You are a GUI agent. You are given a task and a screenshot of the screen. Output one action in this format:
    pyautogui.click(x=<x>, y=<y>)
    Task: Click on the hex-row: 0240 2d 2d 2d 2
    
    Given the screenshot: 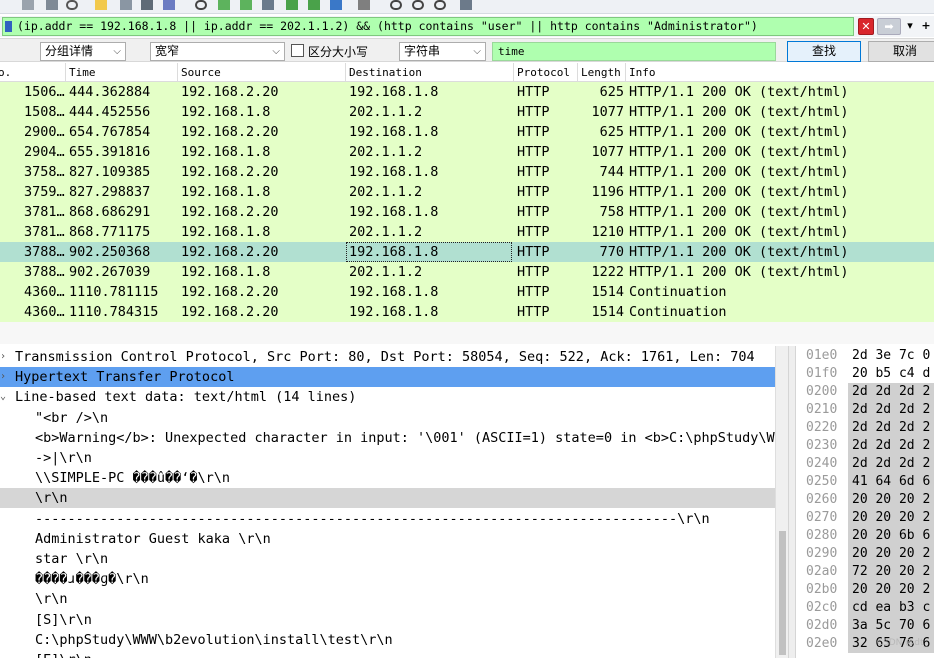 What is the action you would take?
    pyautogui.click(x=865, y=464)
    